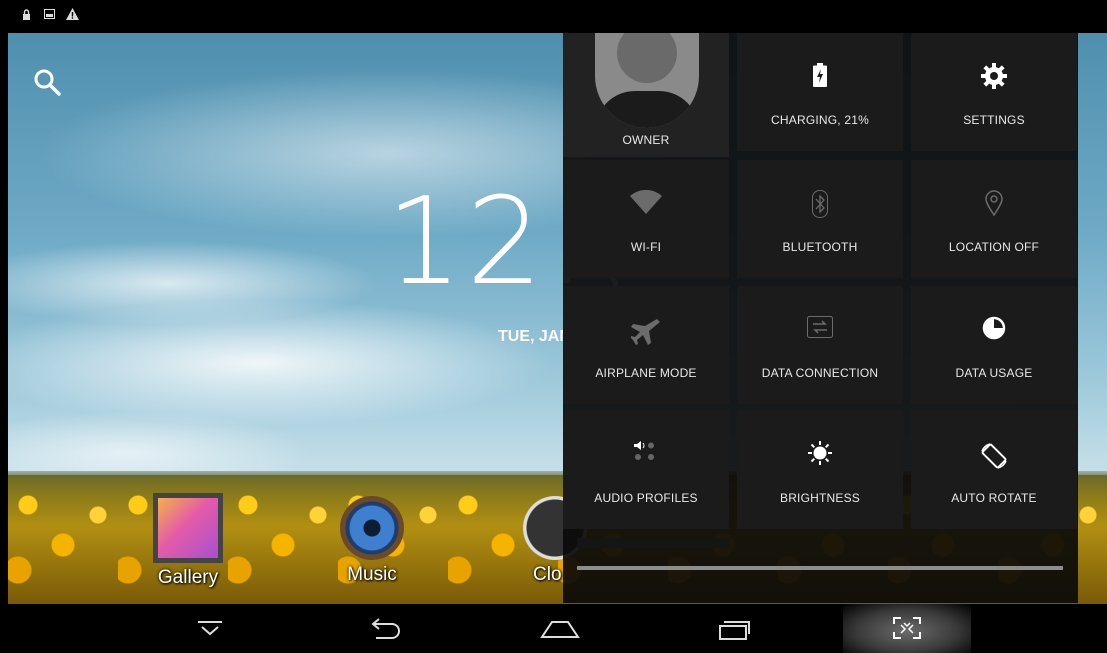  What do you see at coordinates (994, 76) in the screenshot?
I see `gear-icon` at bounding box center [994, 76].